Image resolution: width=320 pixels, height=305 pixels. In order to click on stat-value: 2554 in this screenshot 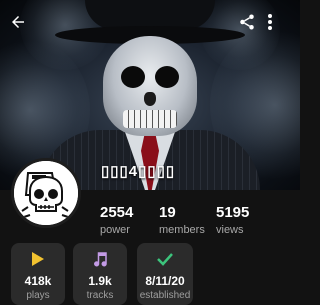, I will do `click(117, 212)`.